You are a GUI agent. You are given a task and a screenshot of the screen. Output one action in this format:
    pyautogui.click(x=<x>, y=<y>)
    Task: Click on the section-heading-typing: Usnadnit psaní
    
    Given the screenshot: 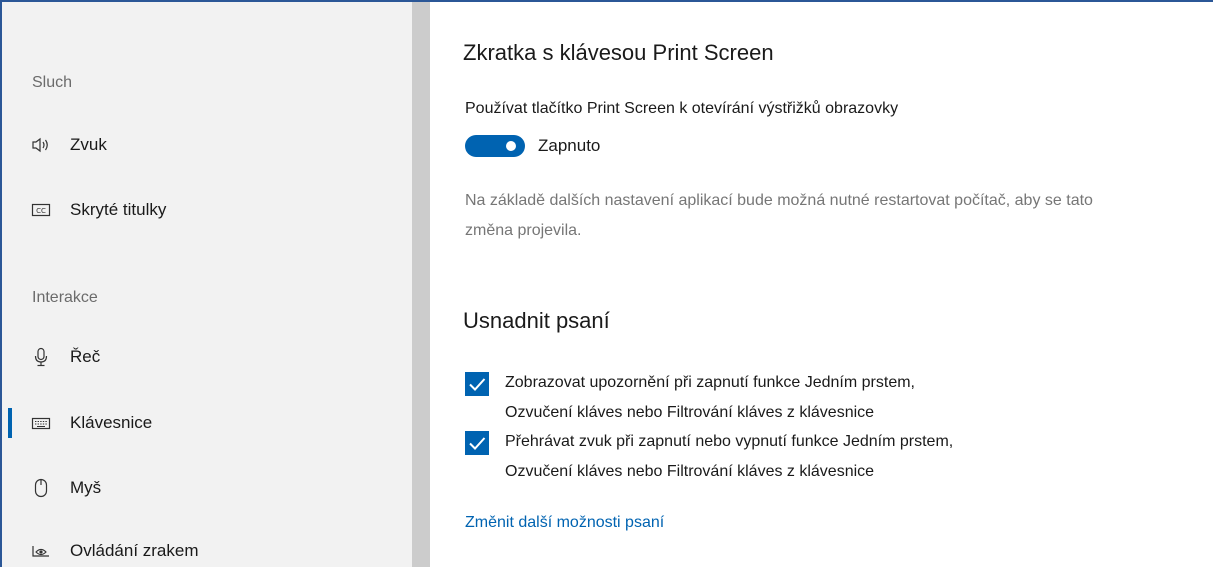 What is the action you would take?
    pyautogui.click(x=536, y=320)
    